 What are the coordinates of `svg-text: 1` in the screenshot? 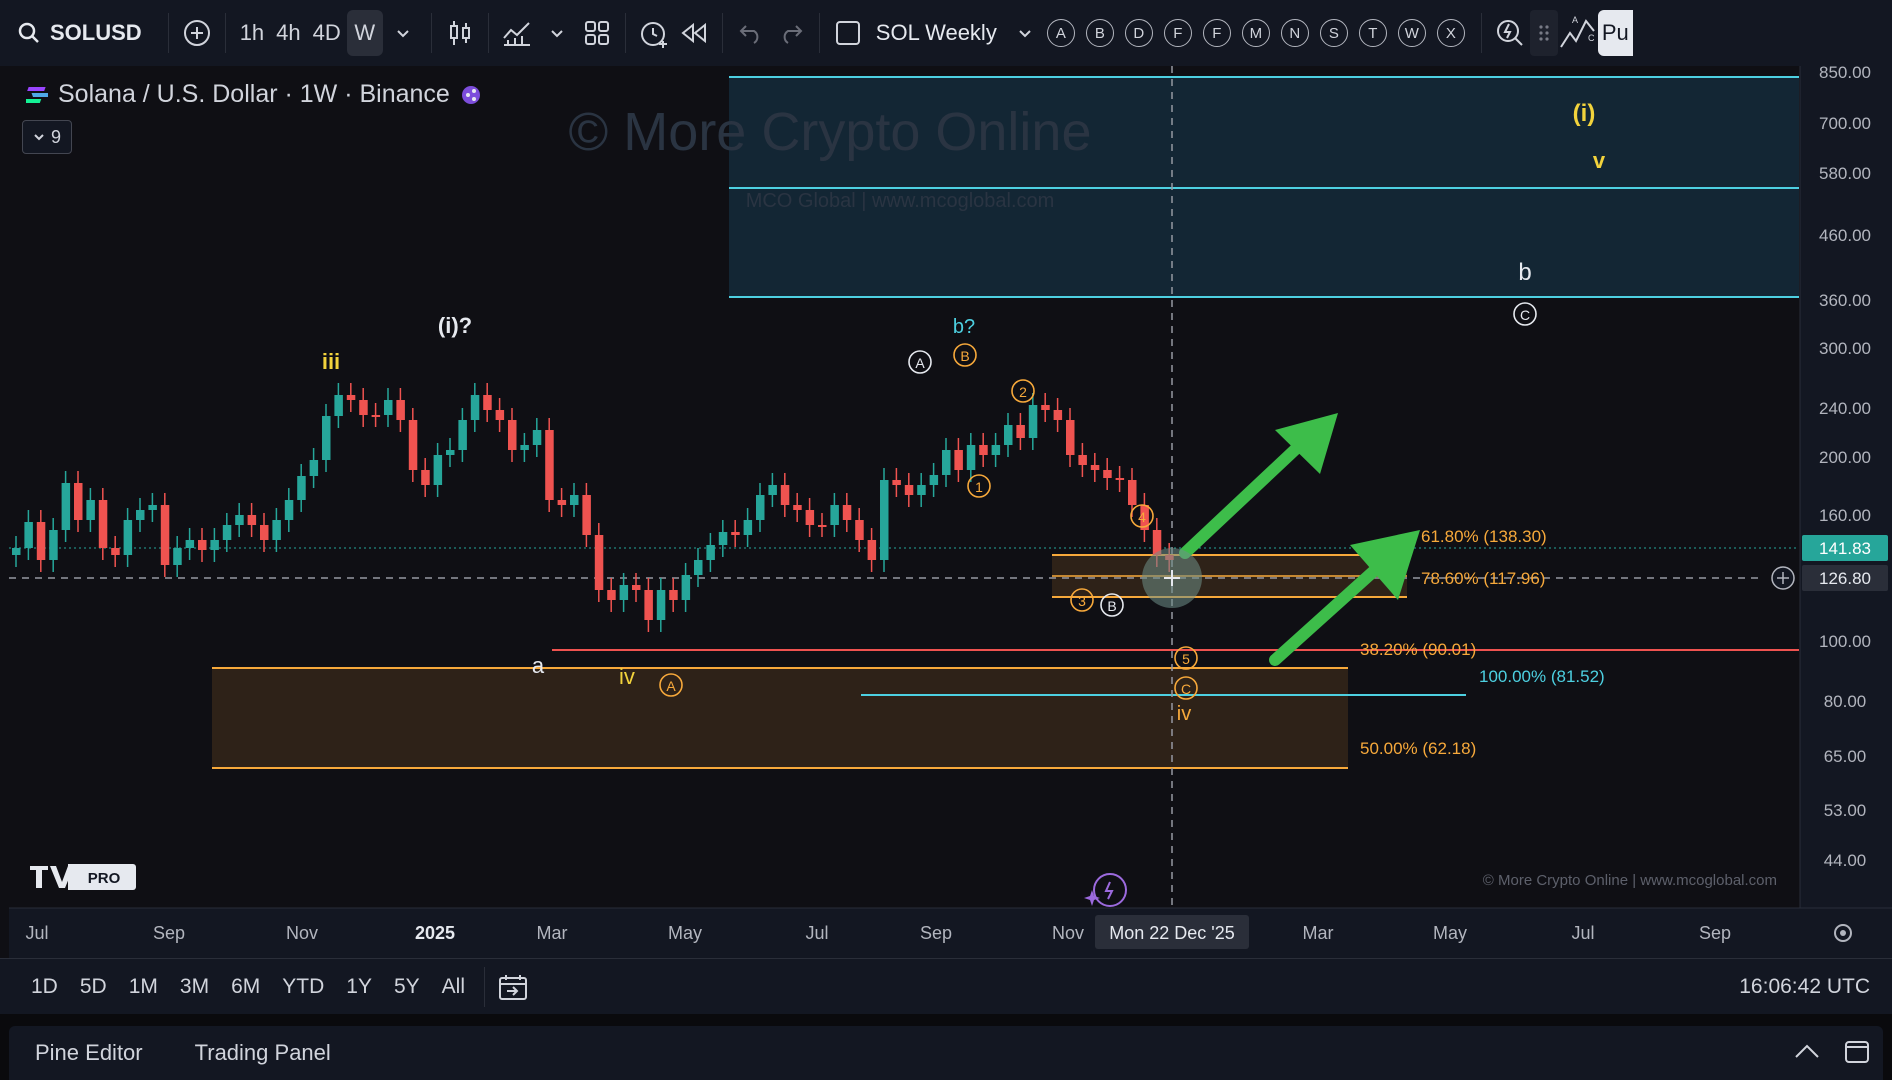 It's located at (979, 487).